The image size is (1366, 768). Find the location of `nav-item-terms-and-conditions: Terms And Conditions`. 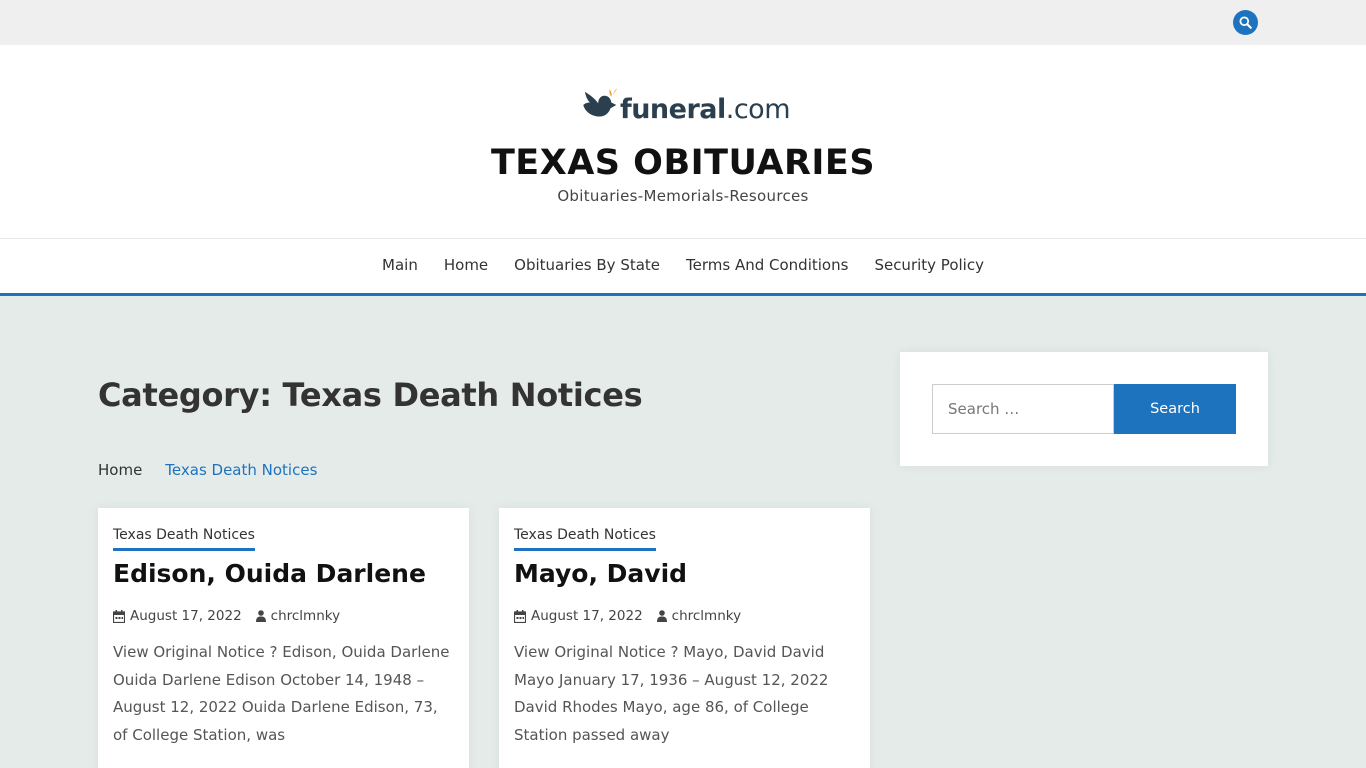

nav-item-terms-and-conditions: Terms And Conditions is located at coordinates (767, 265).